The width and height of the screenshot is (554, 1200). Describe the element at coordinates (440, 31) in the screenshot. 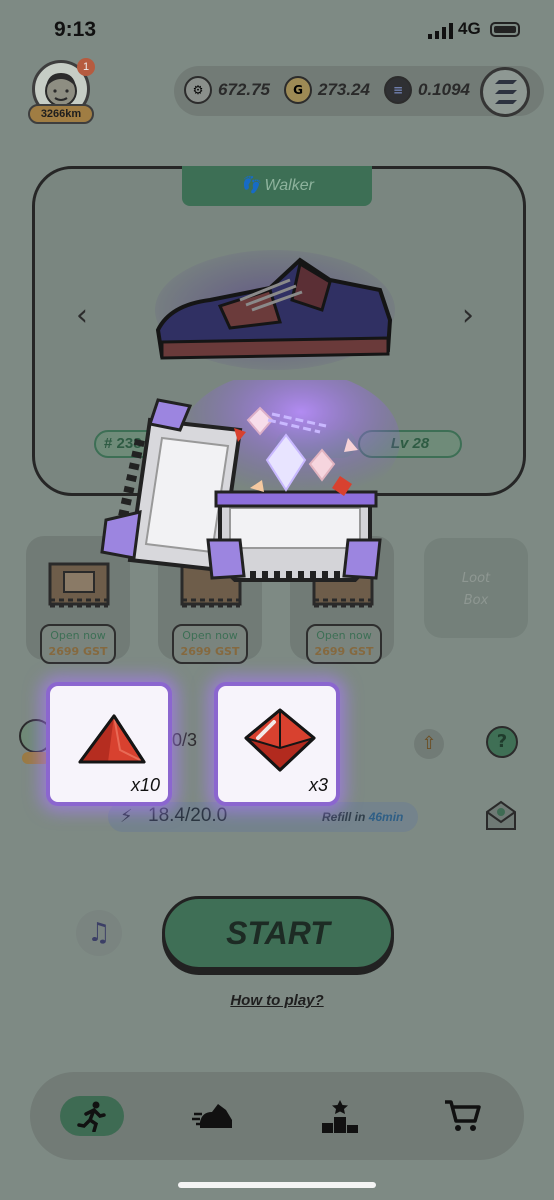

I see `signal-icon` at that location.